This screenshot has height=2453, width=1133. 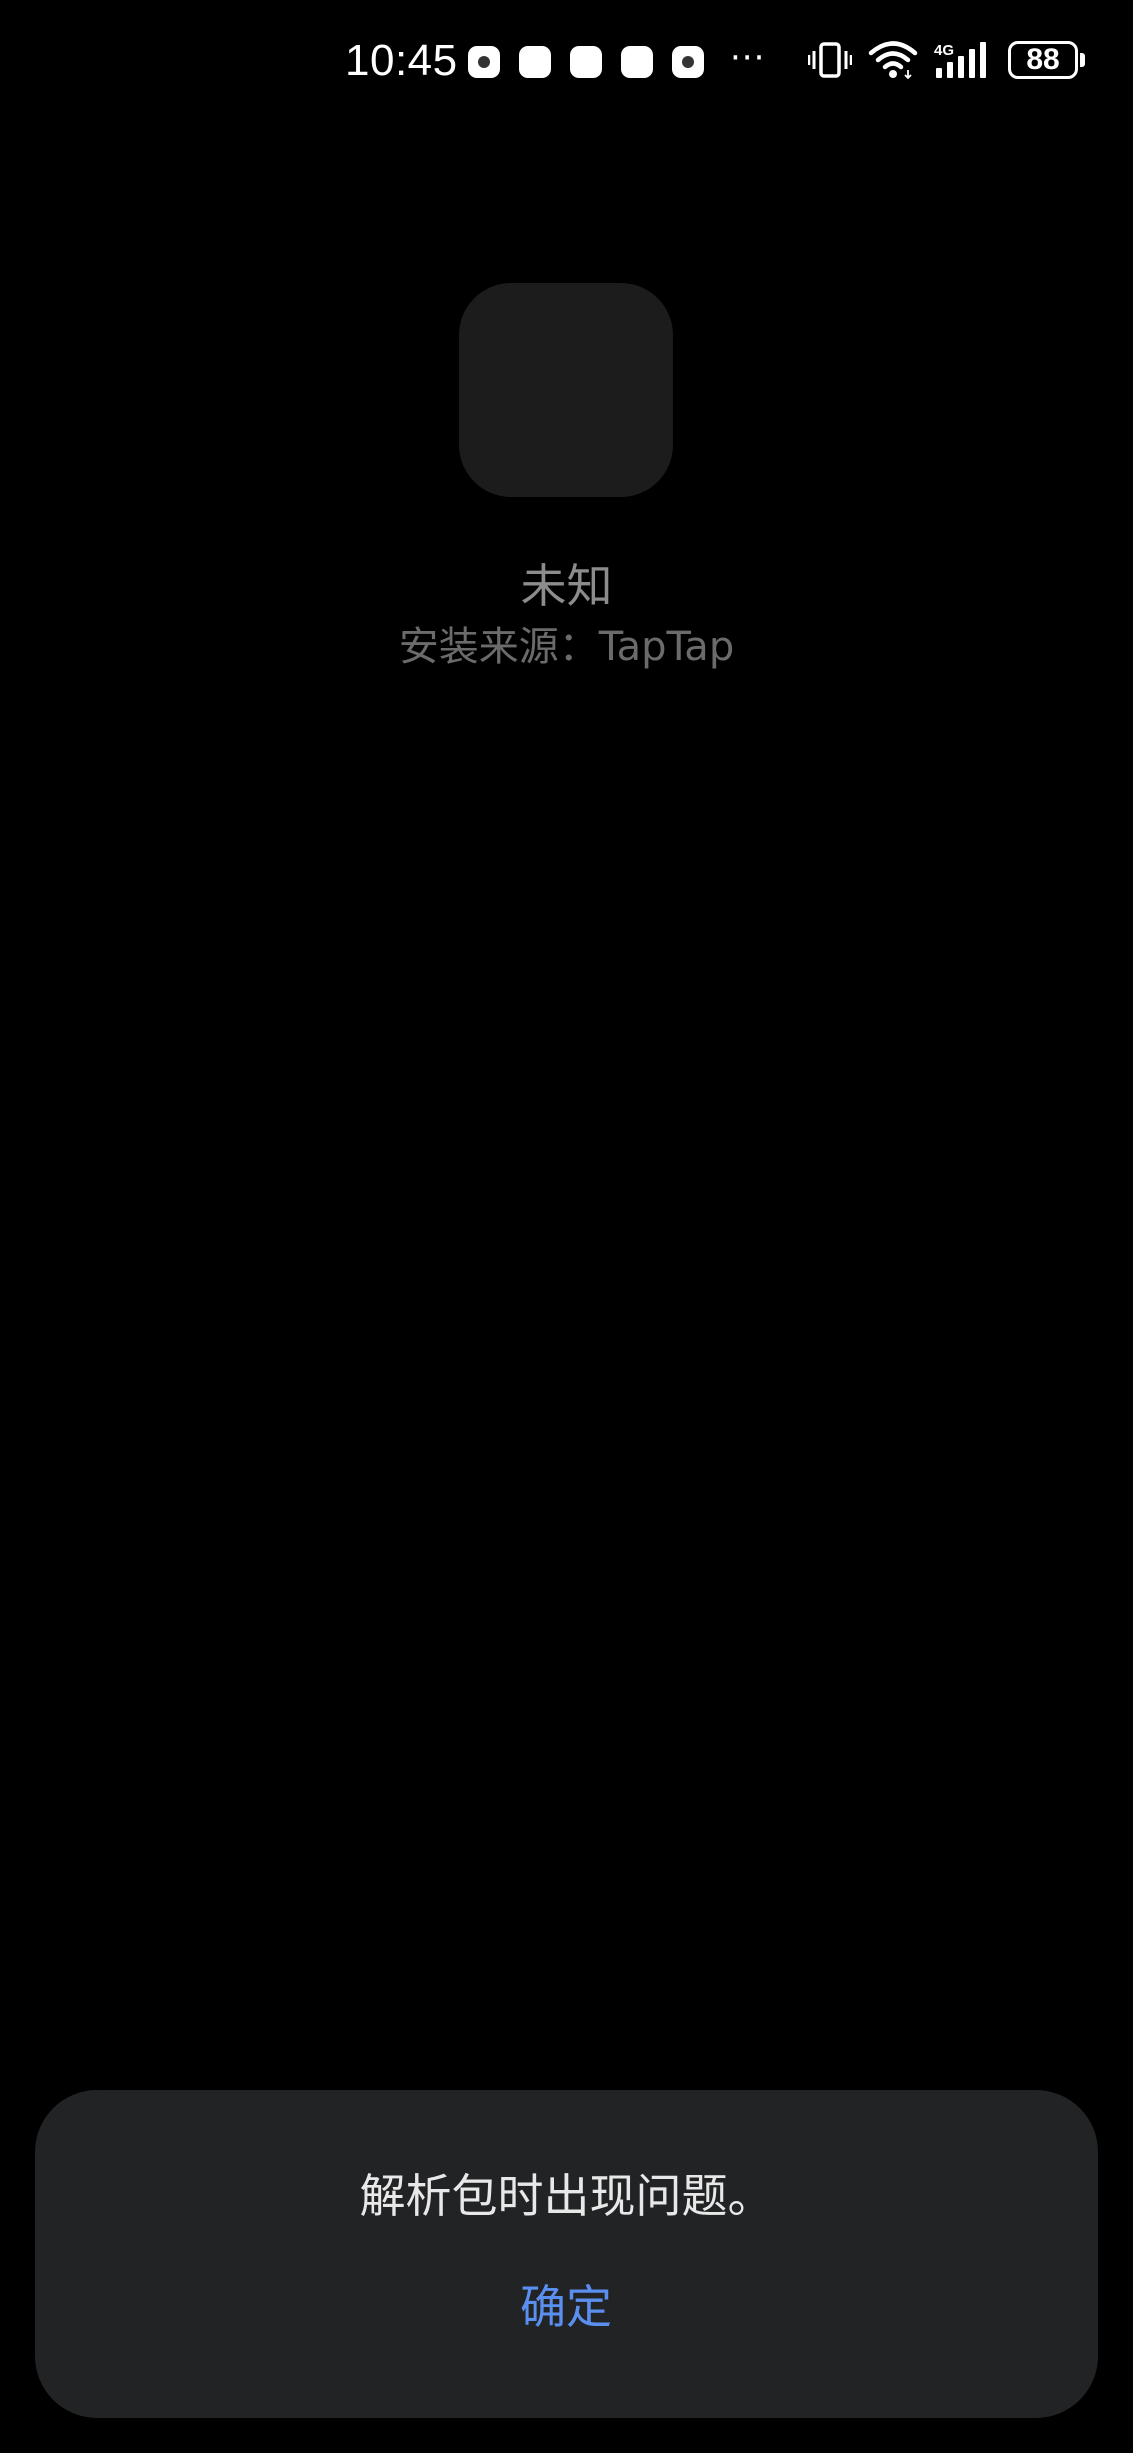 I want to click on battery-level: 88, so click(x=1043, y=60).